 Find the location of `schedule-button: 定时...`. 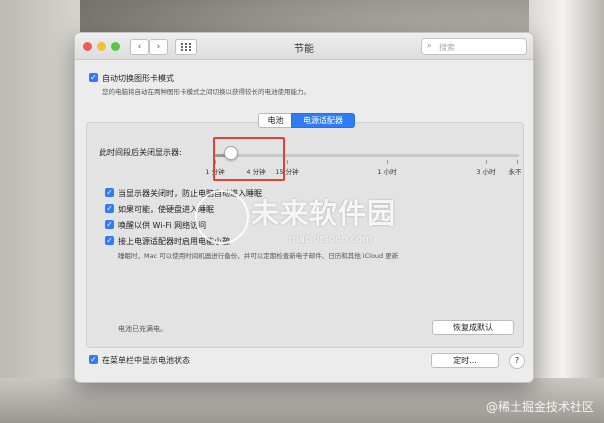

schedule-button: 定时... is located at coordinates (465, 360).